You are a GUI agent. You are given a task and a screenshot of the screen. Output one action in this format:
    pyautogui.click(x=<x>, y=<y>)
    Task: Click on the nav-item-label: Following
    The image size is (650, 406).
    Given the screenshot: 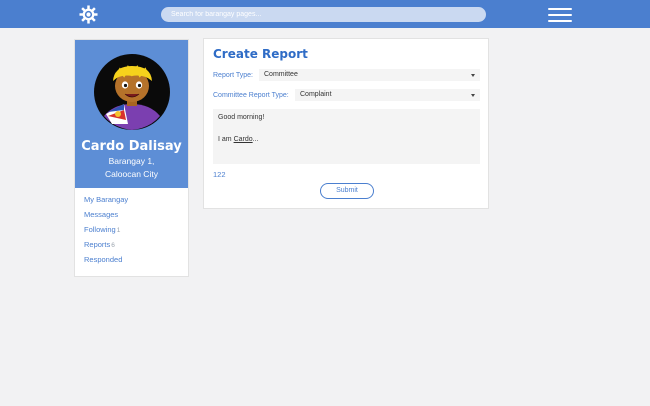 What is the action you would take?
    pyautogui.click(x=100, y=229)
    